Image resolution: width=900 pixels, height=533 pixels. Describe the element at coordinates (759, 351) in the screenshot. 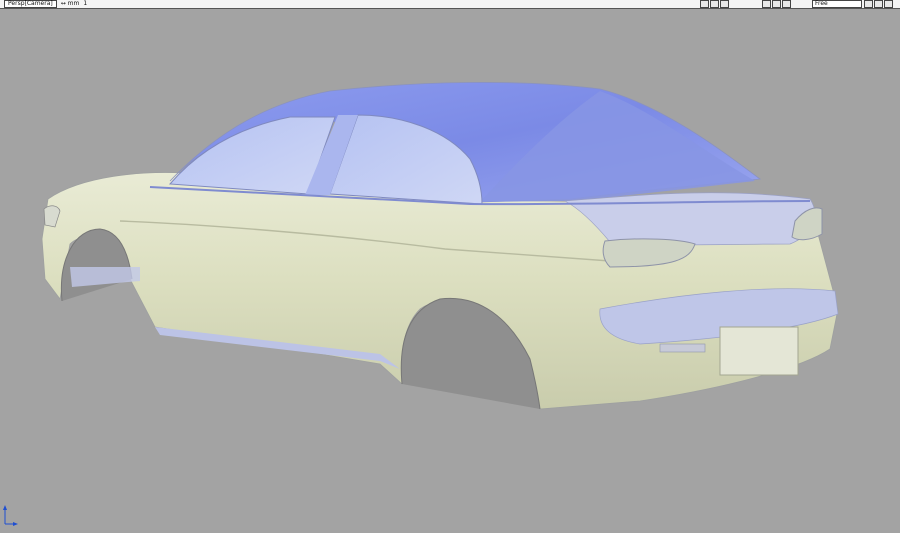

I see `license-plate` at that location.